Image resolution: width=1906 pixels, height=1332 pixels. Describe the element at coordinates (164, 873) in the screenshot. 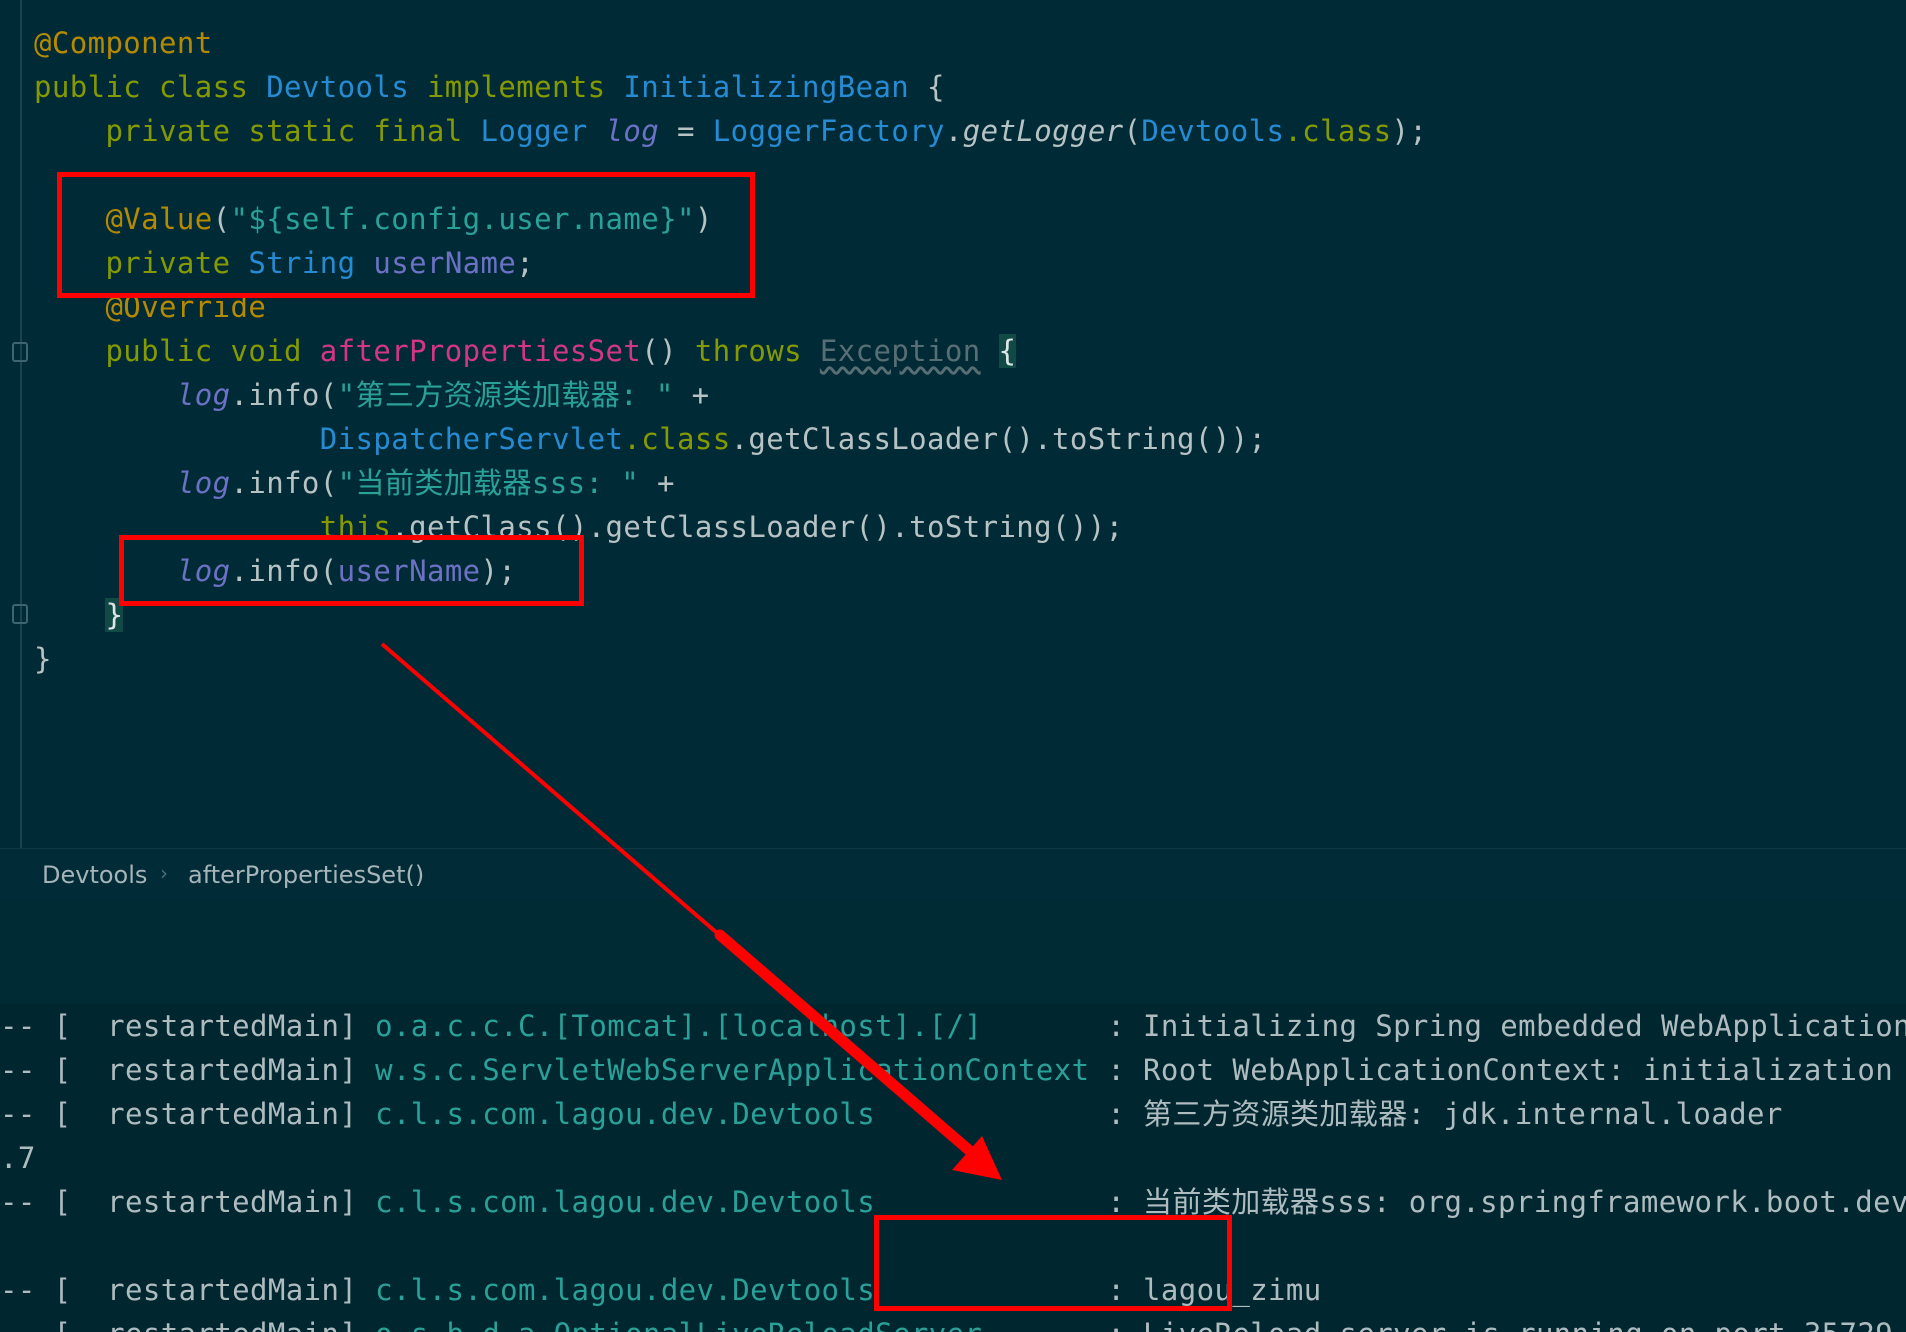

I see `chevron-right-icon: ›` at that location.